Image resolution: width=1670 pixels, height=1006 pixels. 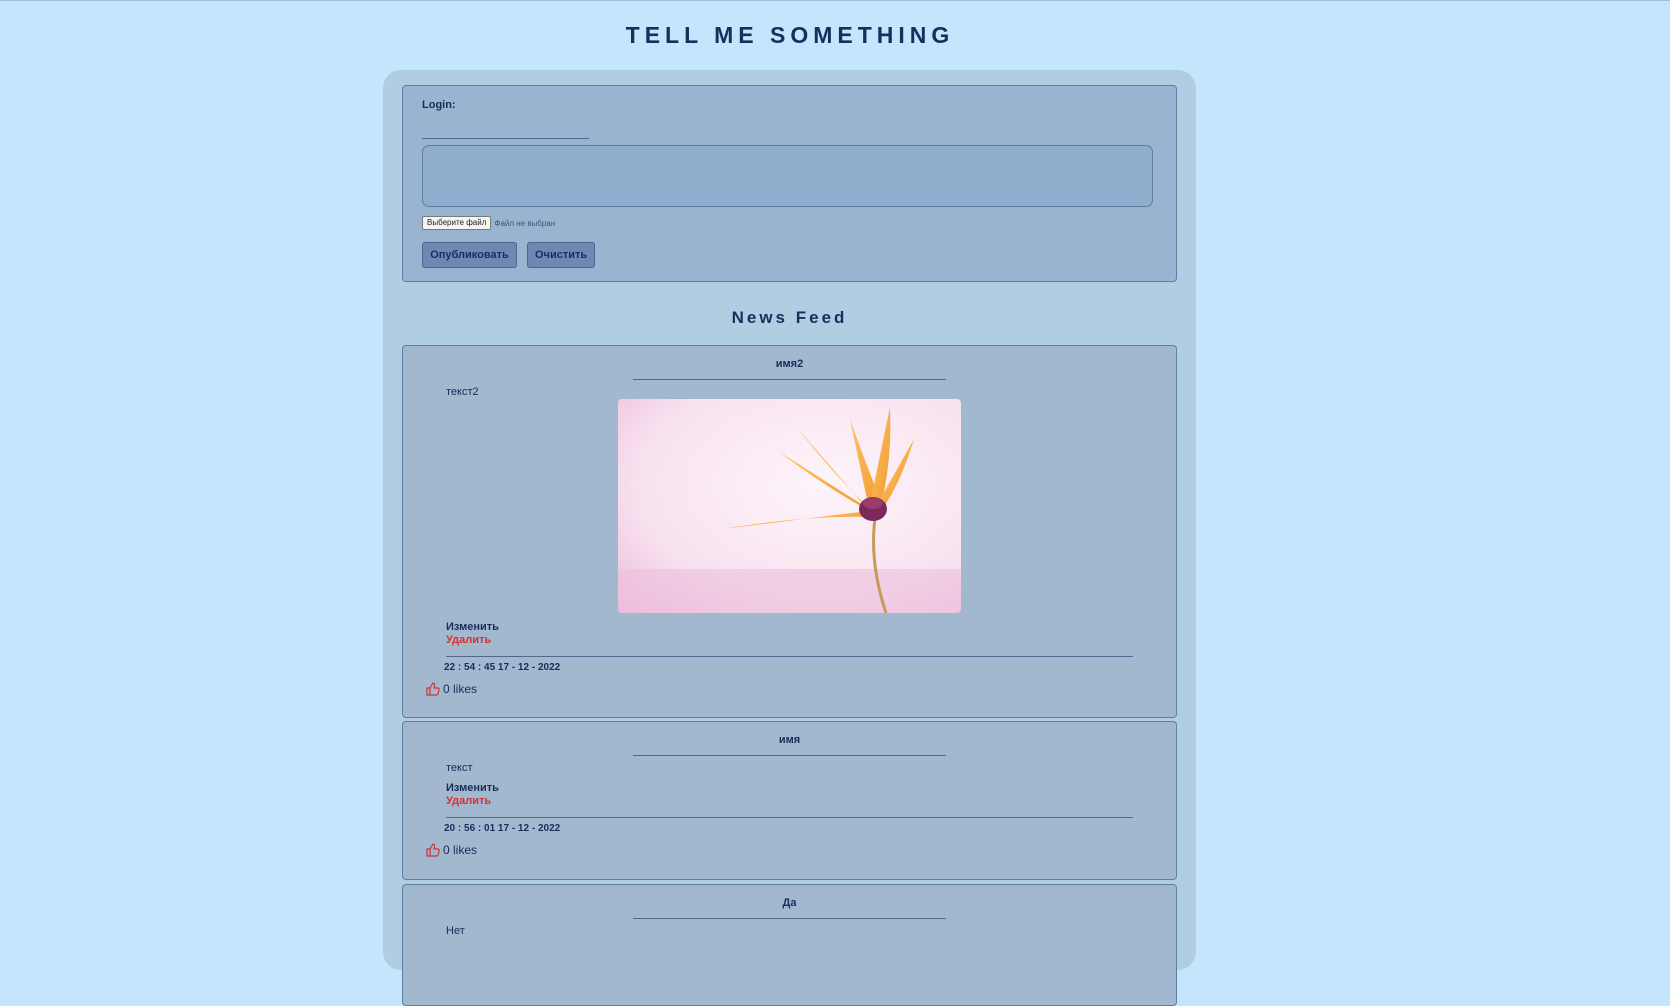 What do you see at coordinates (462, 392) in the screenshot?
I see `post-text: текст2` at bounding box center [462, 392].